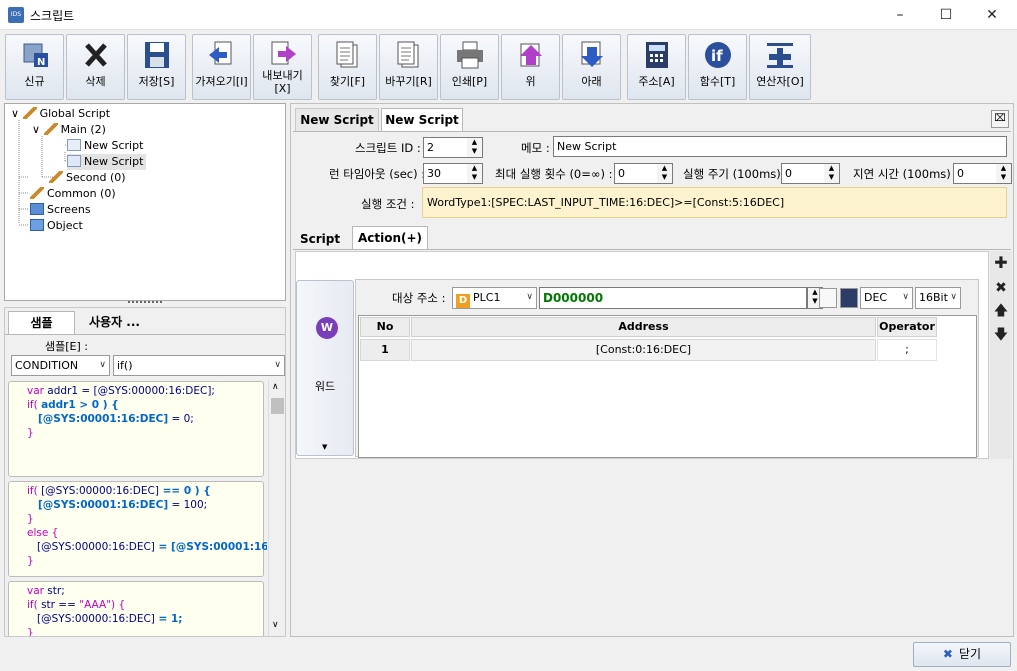 The height and width of the screenshot is (671, 1017). Describe the element at coordinates (665, 173) in the screenshot. I see `max-exec-stepper: ▲ ▼` at that location.